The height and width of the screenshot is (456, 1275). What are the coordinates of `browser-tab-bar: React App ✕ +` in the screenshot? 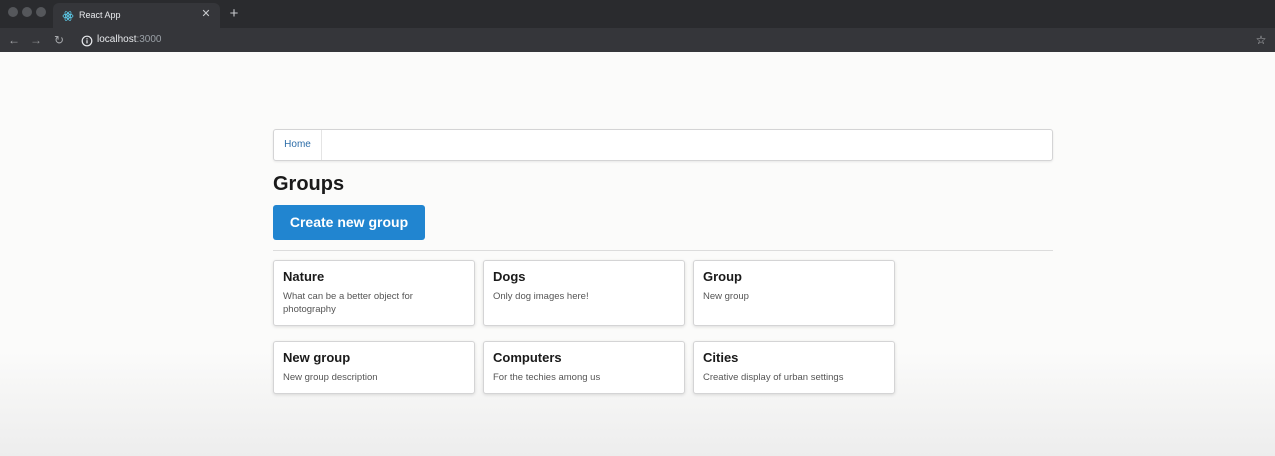 It's located at (637, 14).